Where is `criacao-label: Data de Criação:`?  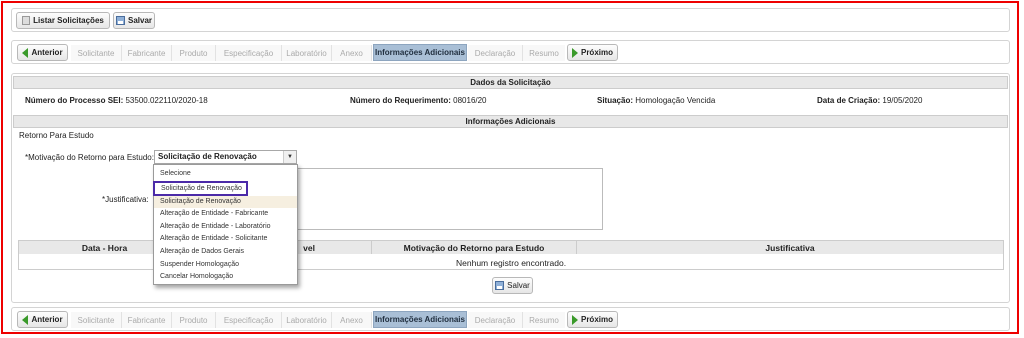
criacao-label: Data de Criação: is located at coordinates (849, 100).